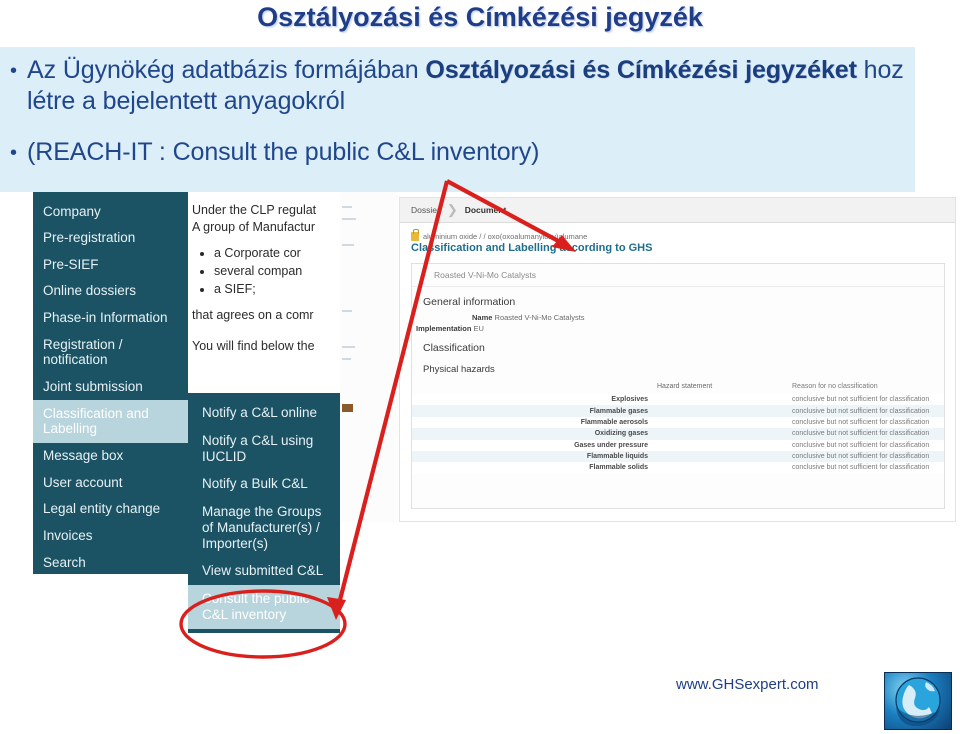 The image size is (960, 734). I want to click on field-implementation-label: Implementation, so click(444, 328).